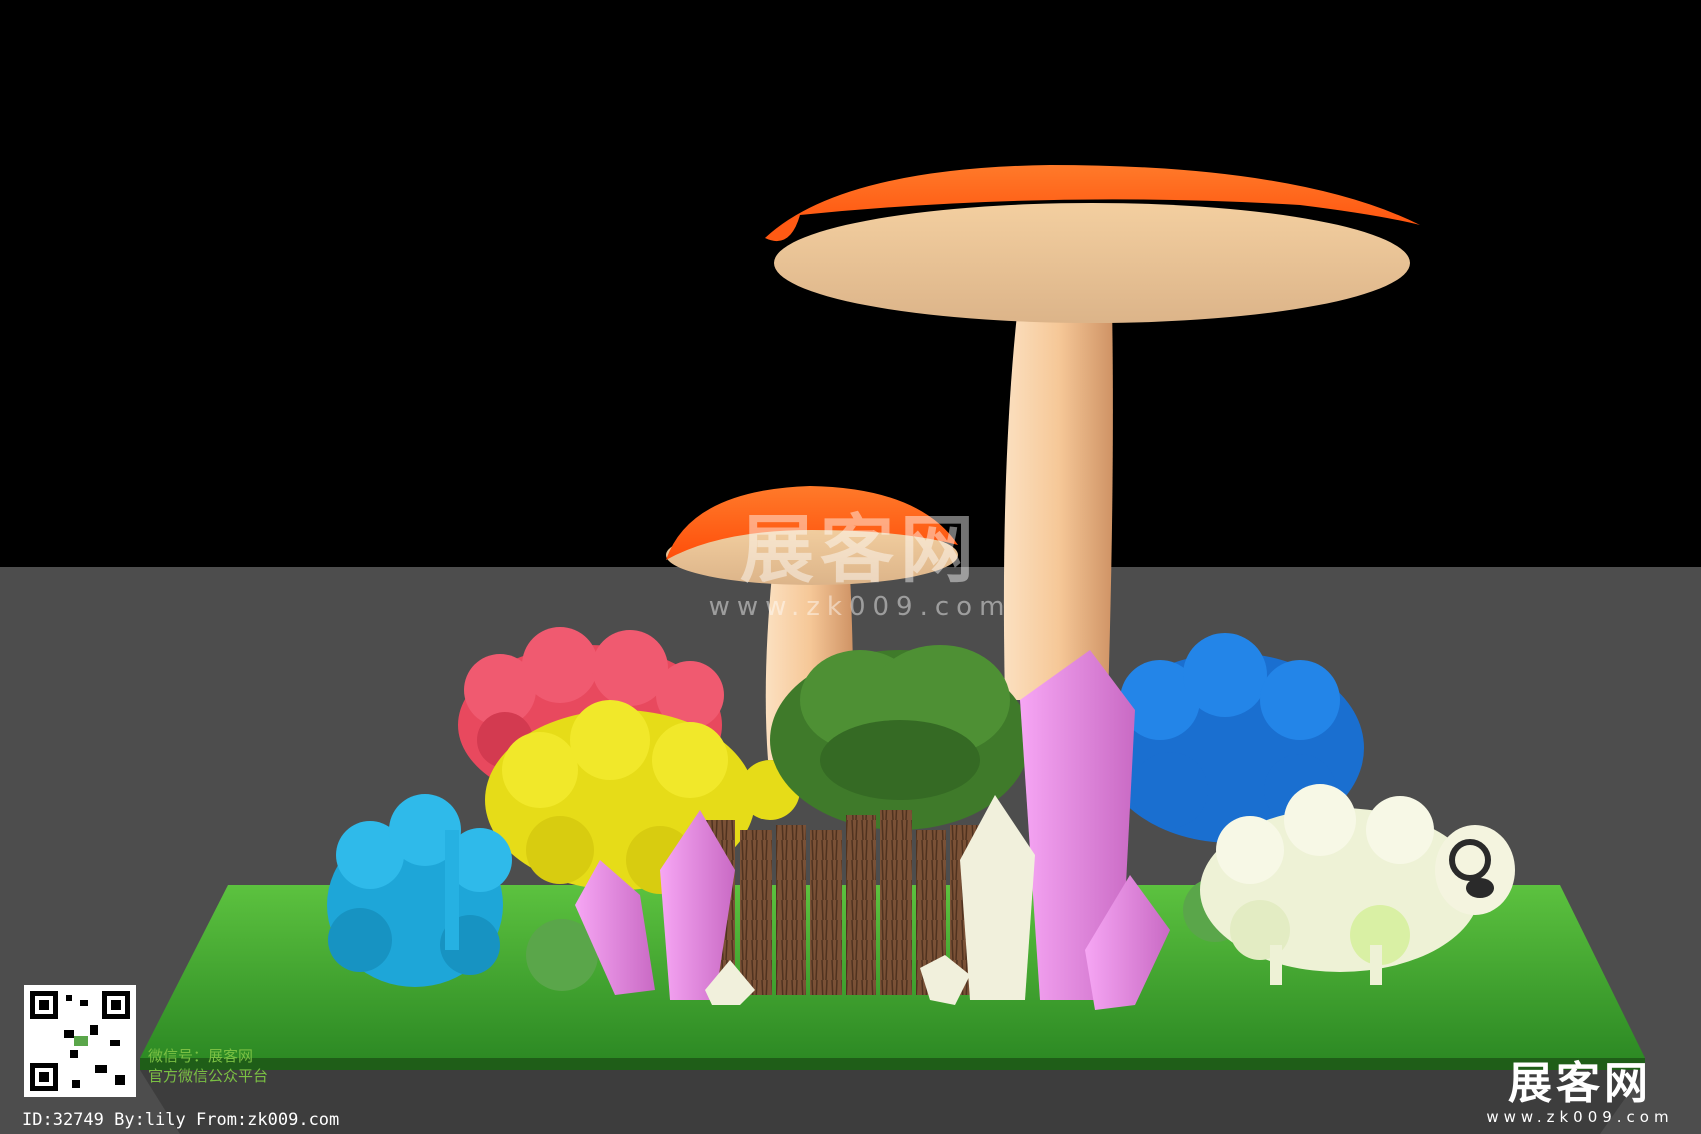 The height and width of the screenshot is (1134, 1701). What do you see at coordinates (860, 550) in the screenshot?
I see `watermark-center-cn: 展客网` at bounding box center [860, 550].